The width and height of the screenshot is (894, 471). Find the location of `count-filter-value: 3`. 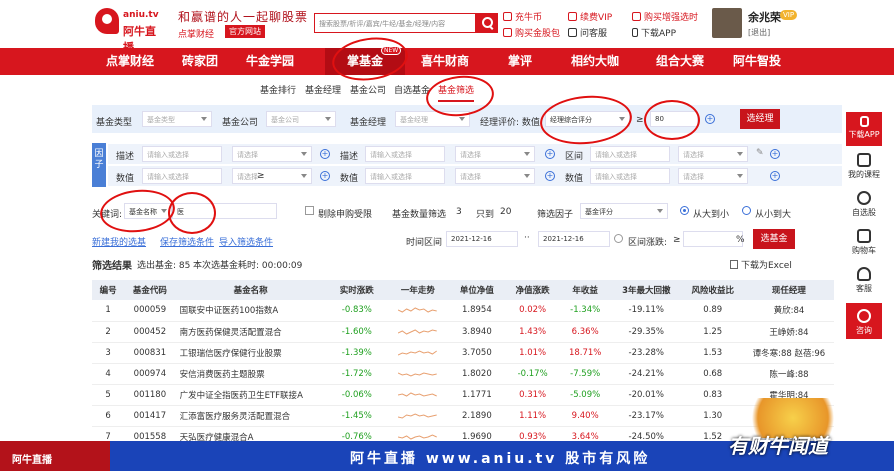

count-filter-value: 3 is located at coordinates (459, 212).